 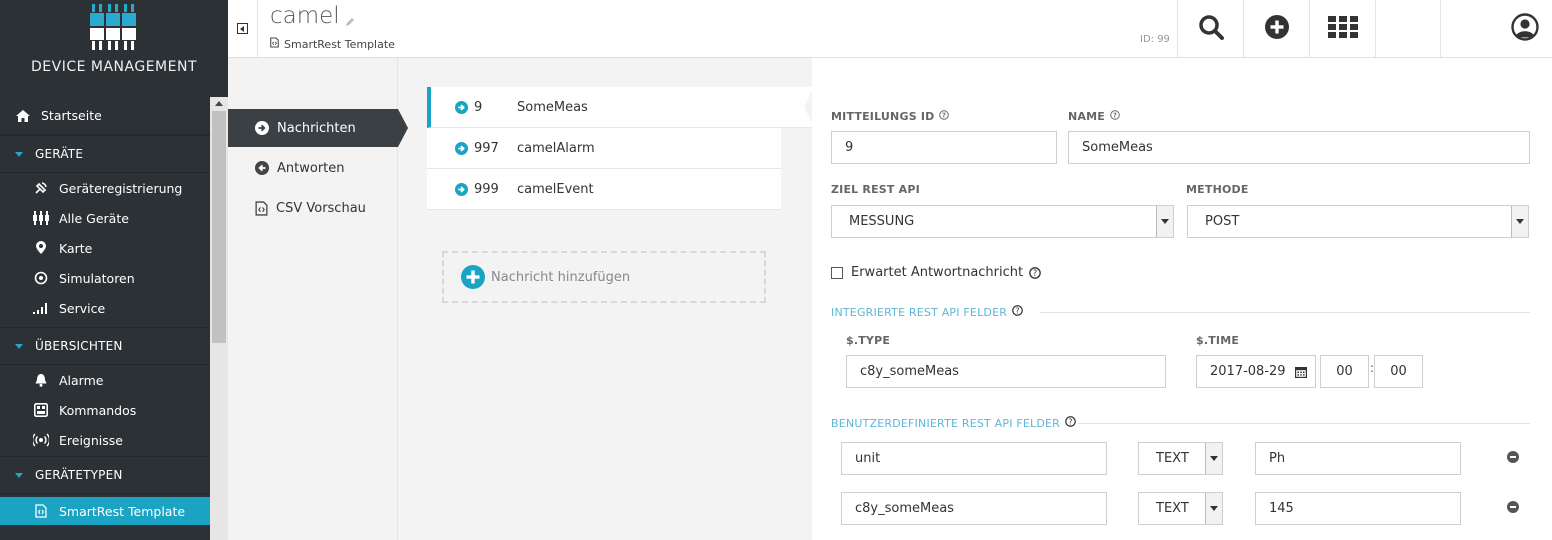 What do you see at coordinates (318, 128) in the screenshot?
I see `tab-nachrichten: Nachrichten` at bounding box center [318, 128].